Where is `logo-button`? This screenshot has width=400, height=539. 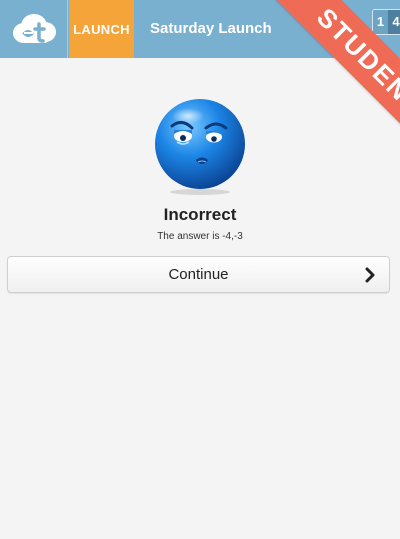
logo-button is located at coordinates (34, 29).